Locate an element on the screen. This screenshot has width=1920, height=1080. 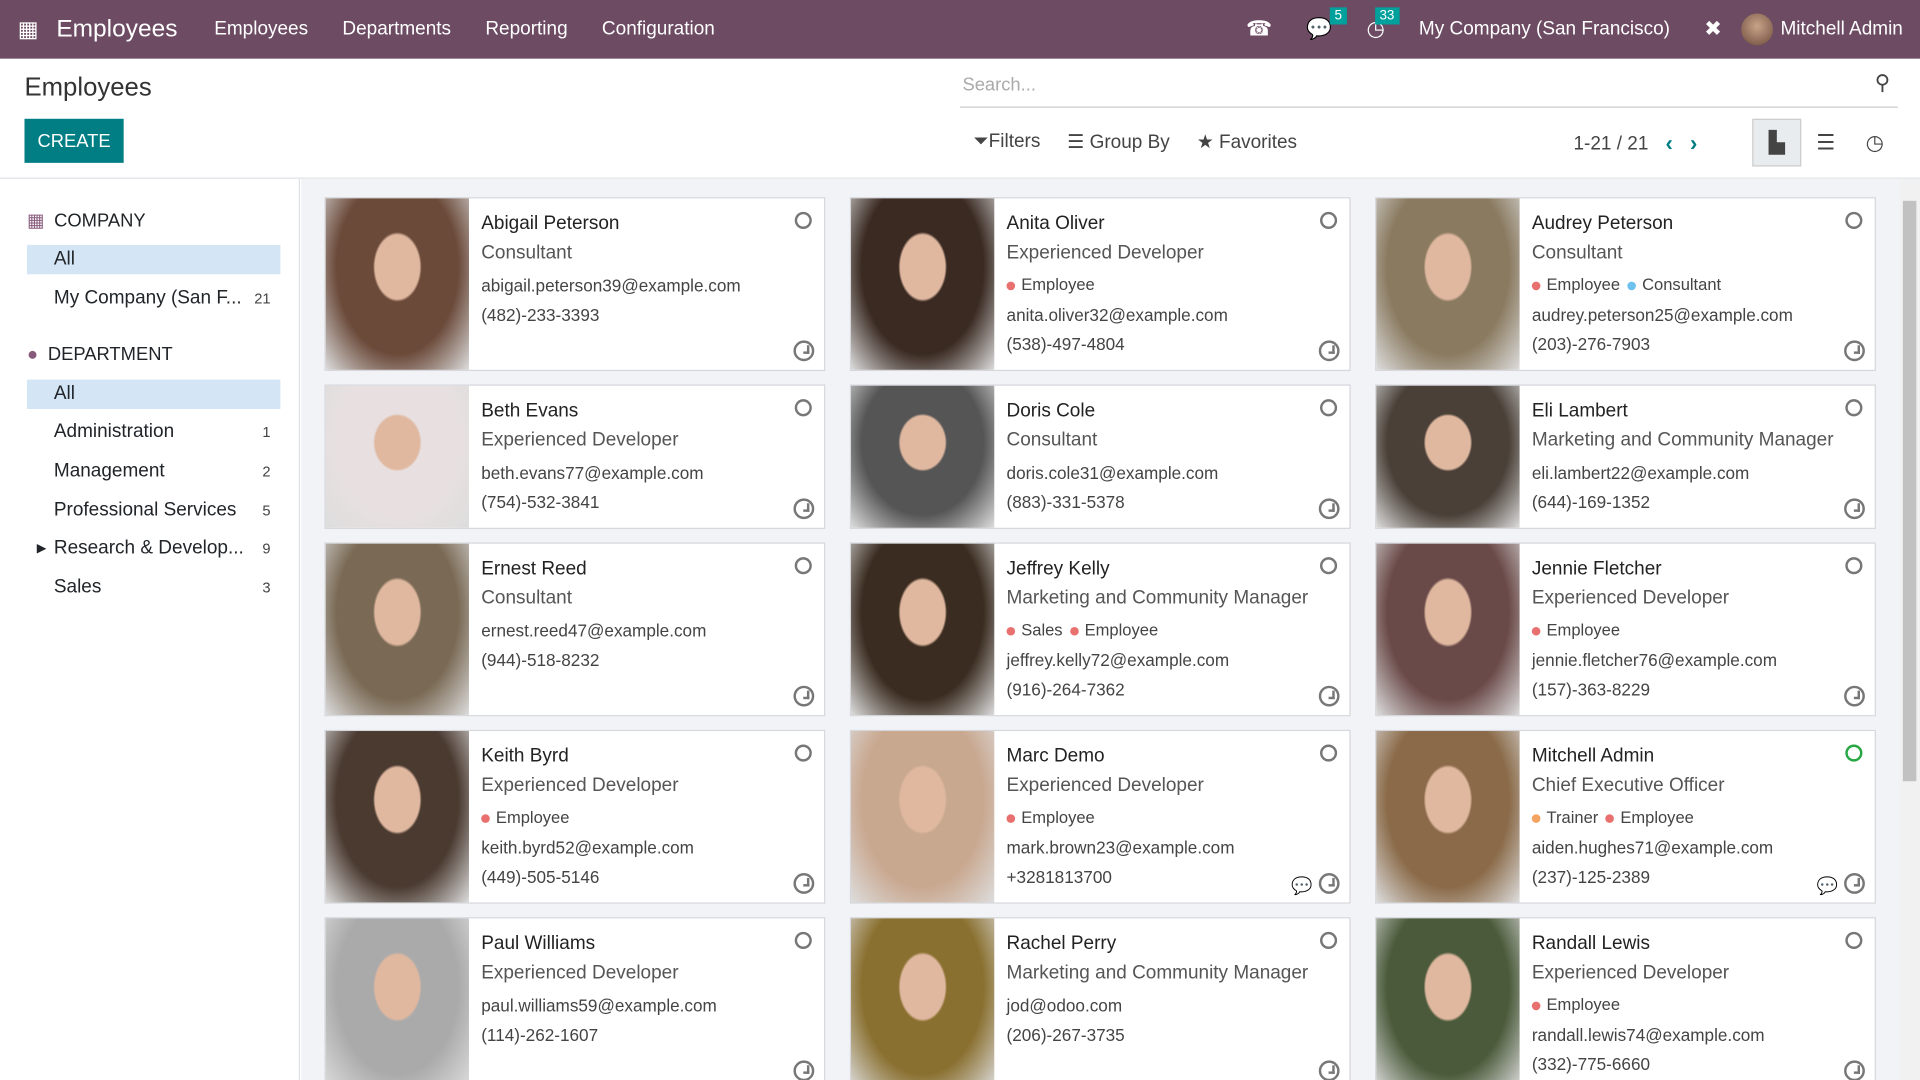
caret-right-icon: ▶ is located at coordinates (41, 548).